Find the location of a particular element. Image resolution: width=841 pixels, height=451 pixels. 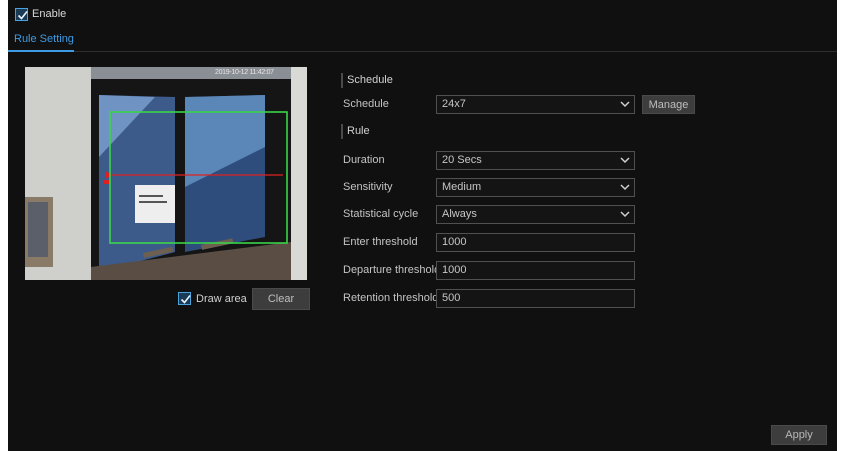

statistical-cycle-value: Always is located at coordinates (459, 214).